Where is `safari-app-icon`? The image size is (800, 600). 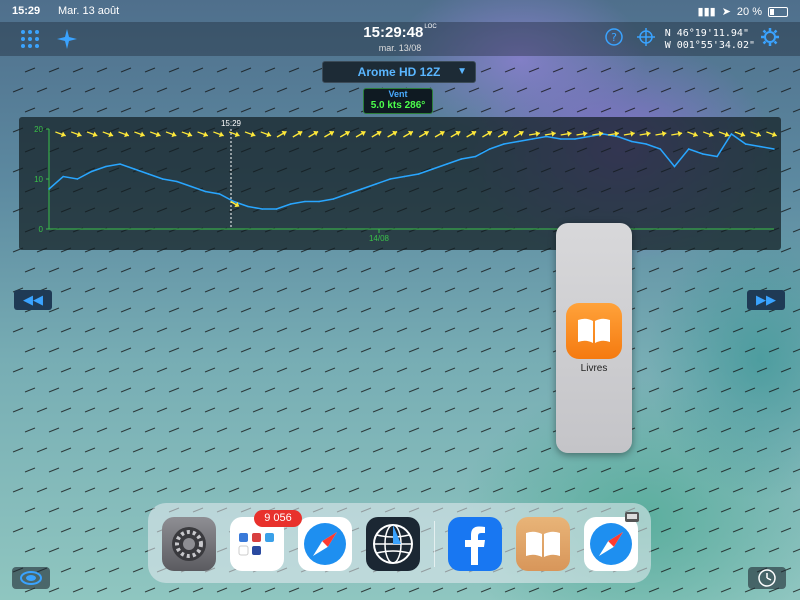 safari-app-icon is located at coordinates (325, 544).